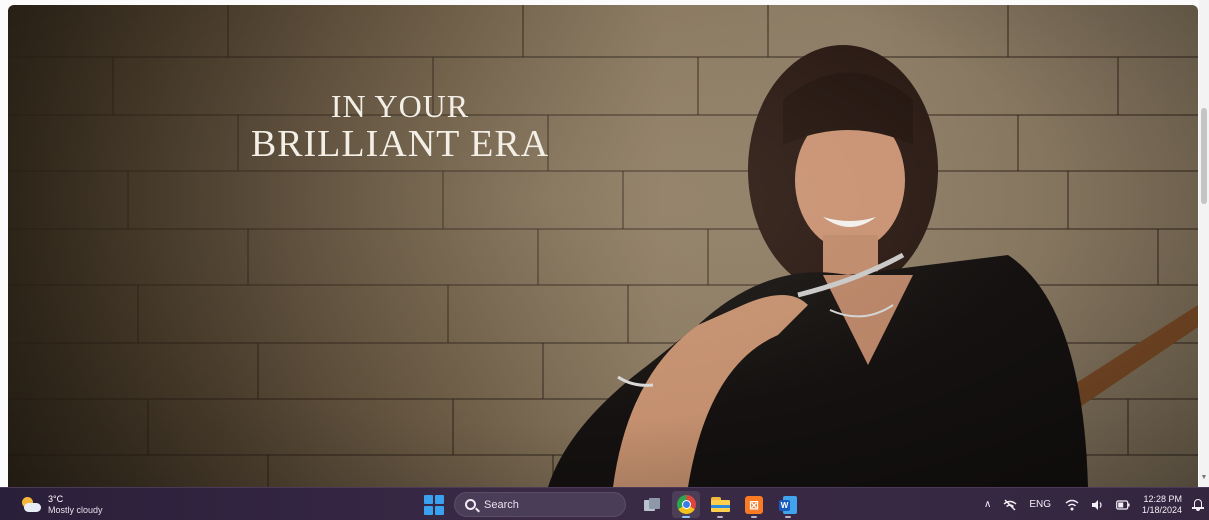 Image resolution: width=1209 pixels, height=520 pixels. Describe the element at coordinates (1204, 243) in the screenshot. I see `page-scrollbar: ▼` at that location.